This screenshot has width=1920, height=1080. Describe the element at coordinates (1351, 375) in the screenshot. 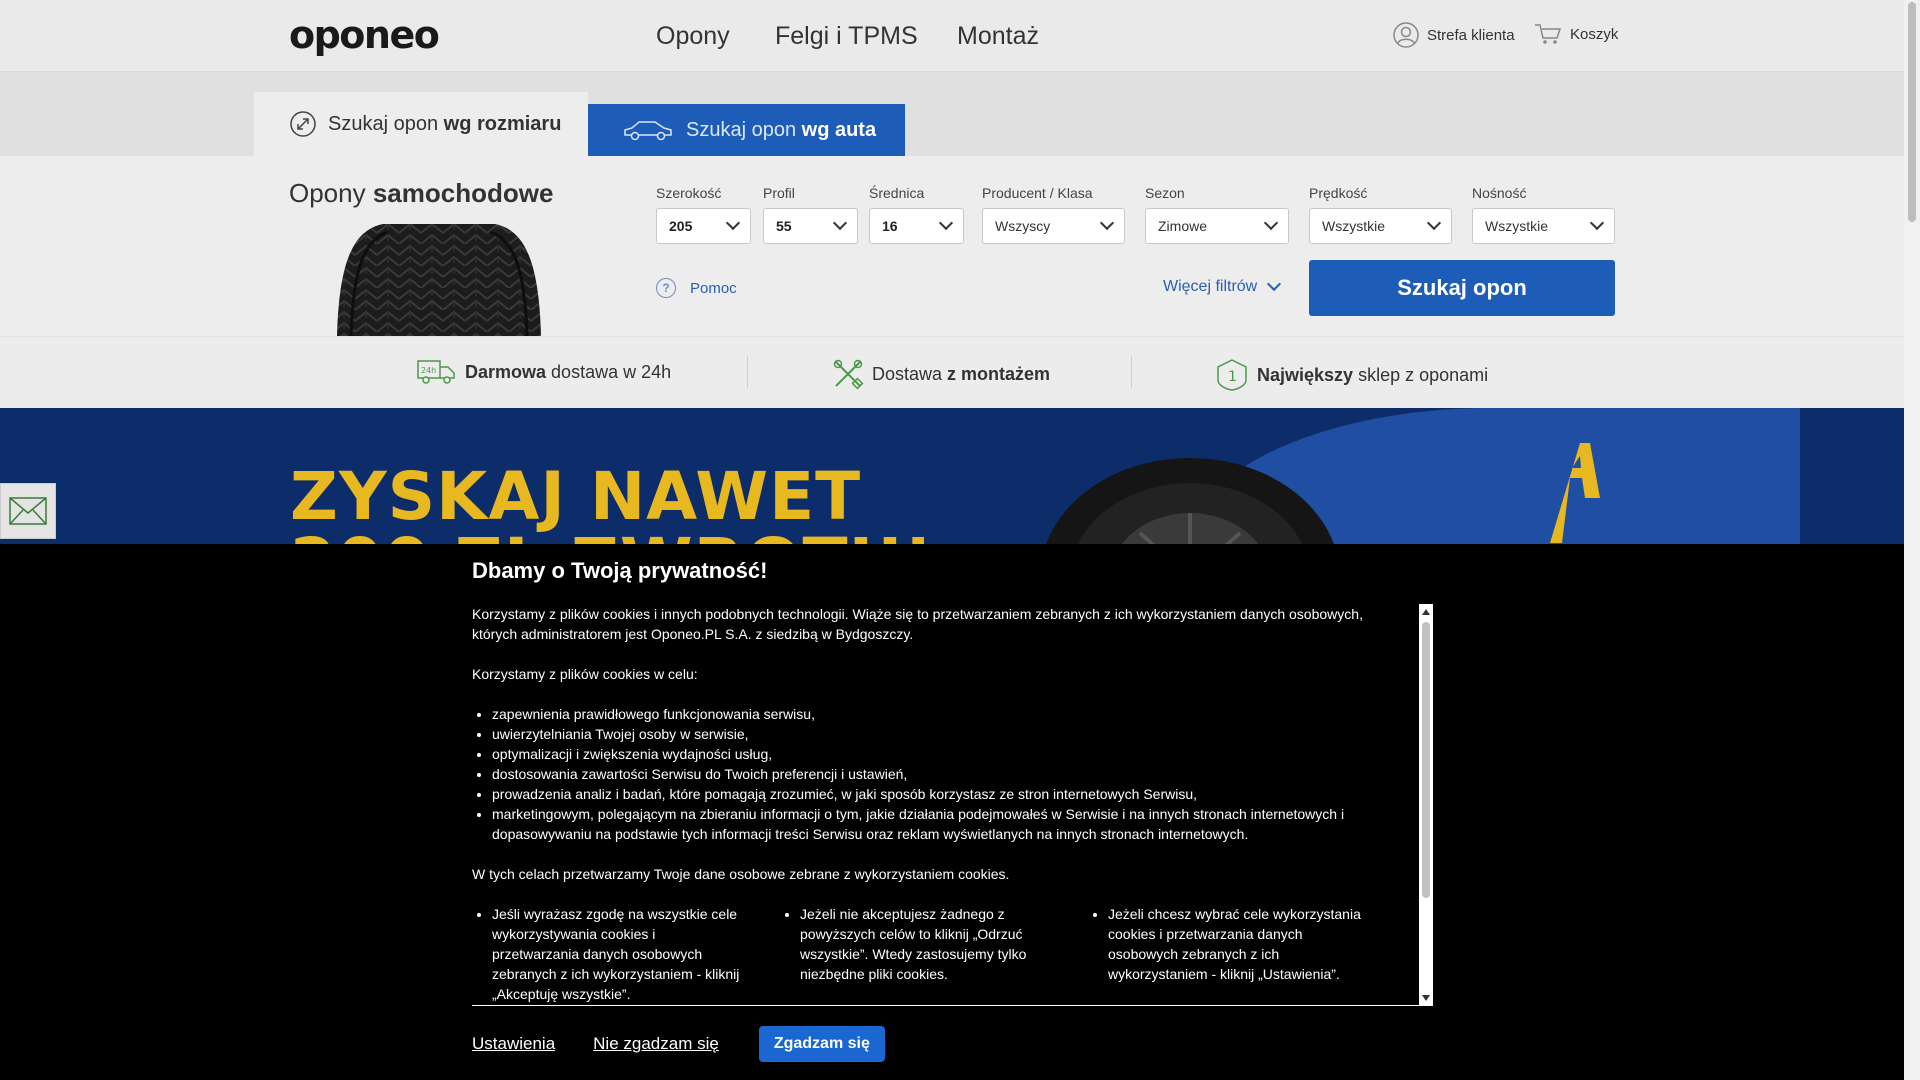

I see `benefit-largest-store: 1 Największy sklep z oponami` at that location.